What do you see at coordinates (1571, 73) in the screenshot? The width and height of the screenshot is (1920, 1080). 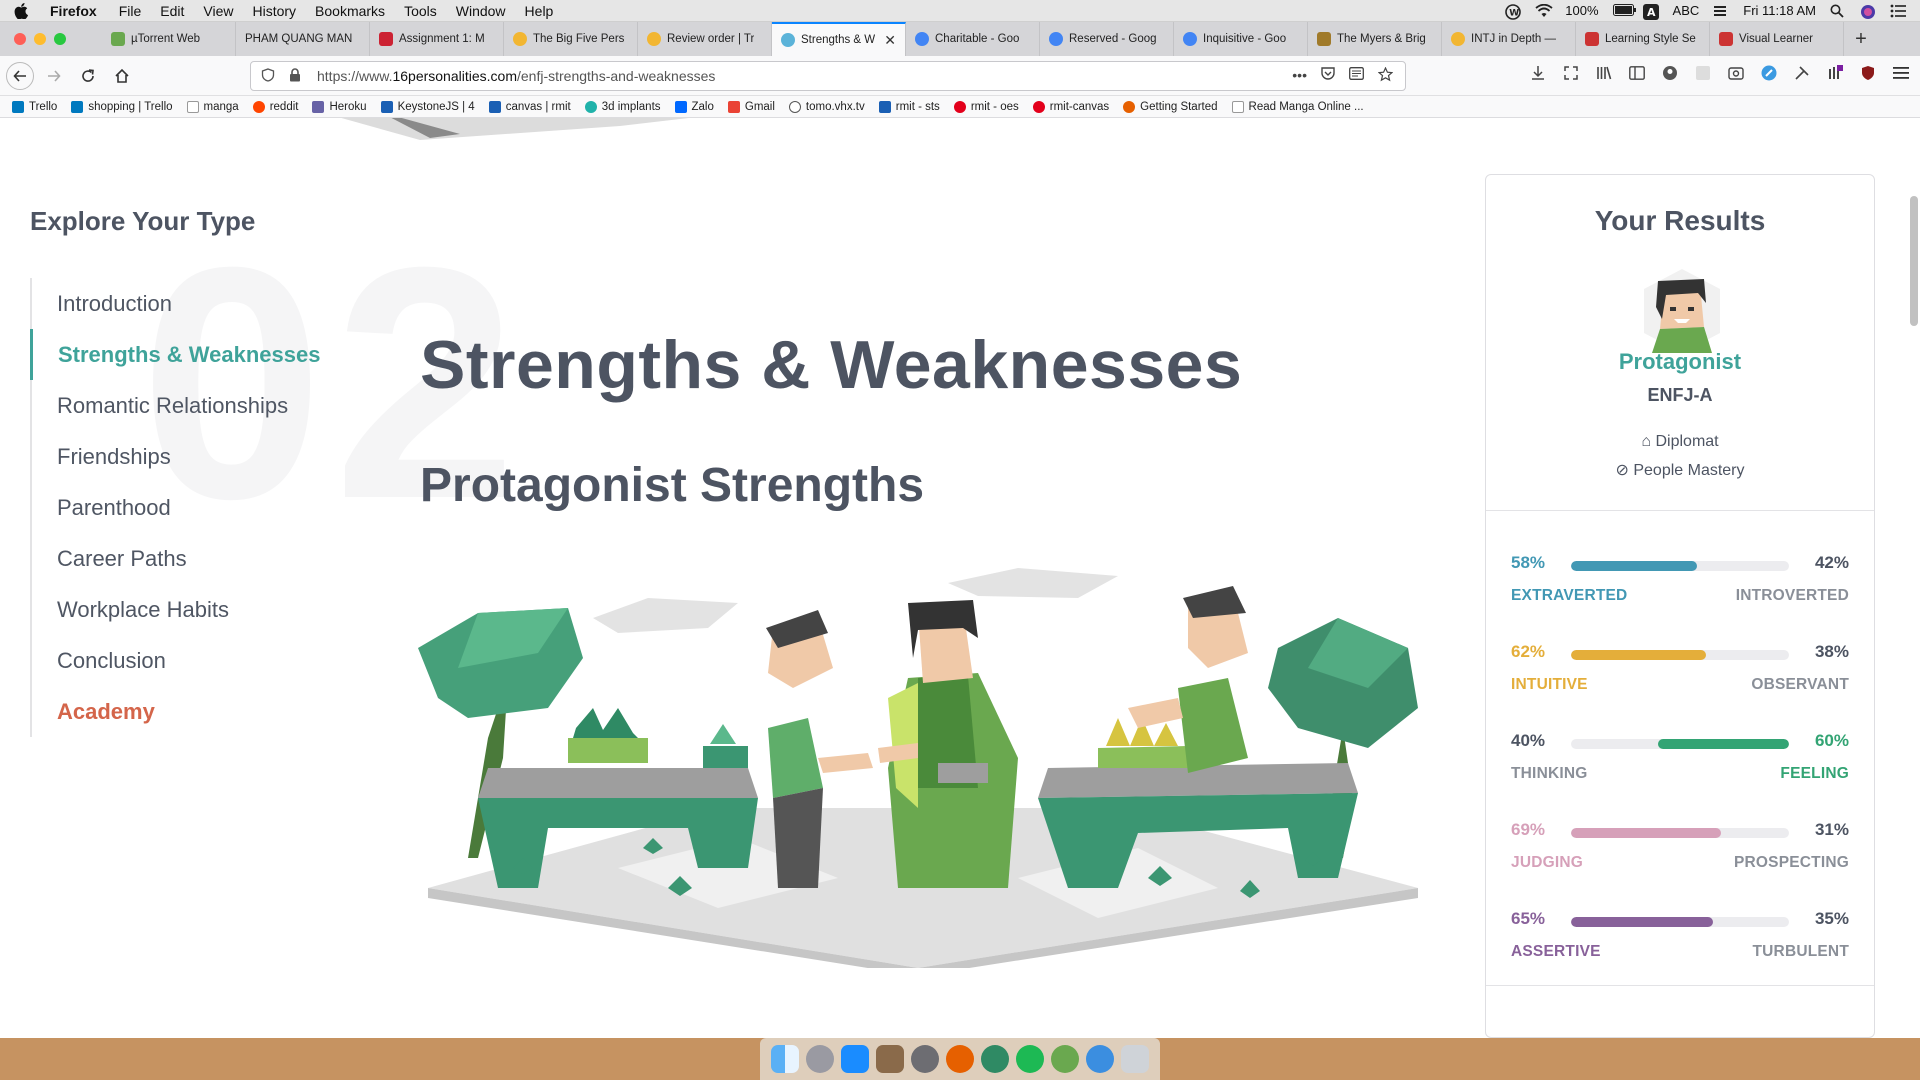 I see `fullscreen-icon` at bounding box center [1571, 73].